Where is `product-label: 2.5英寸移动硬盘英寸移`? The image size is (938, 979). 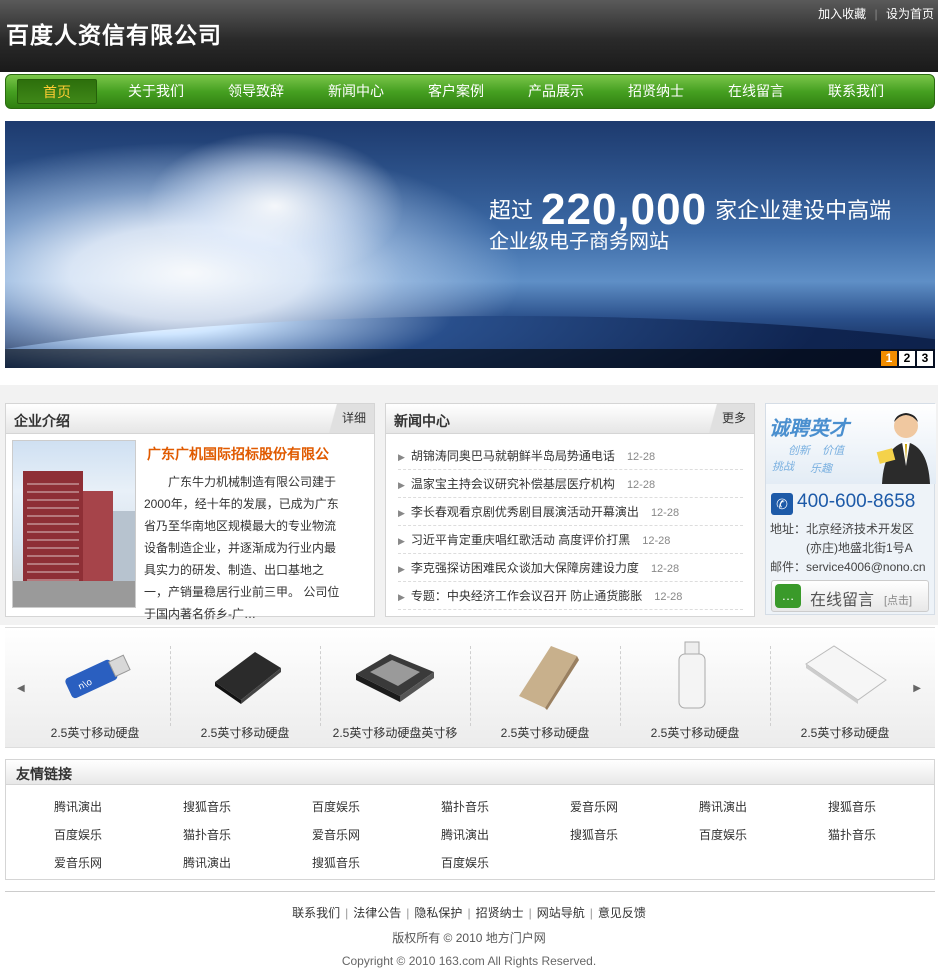
product-label: 2.5英寸移动硬盘英寸移 is located at coordinates (395, 732).